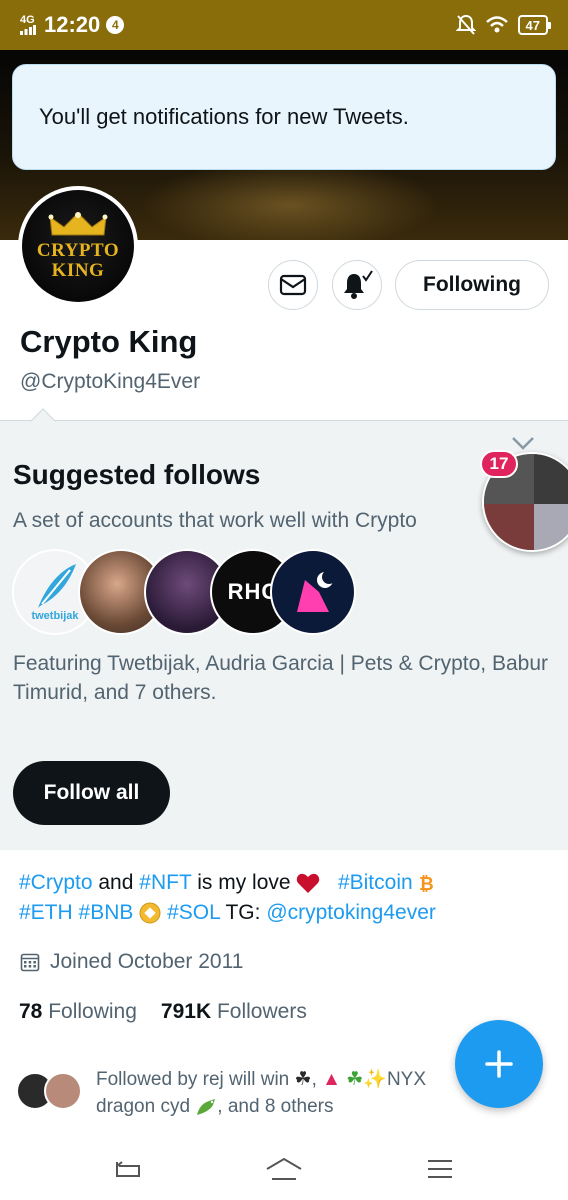 The image size is (568, 1200). I want to click on battery-indicator: 47, so click(534, 25).